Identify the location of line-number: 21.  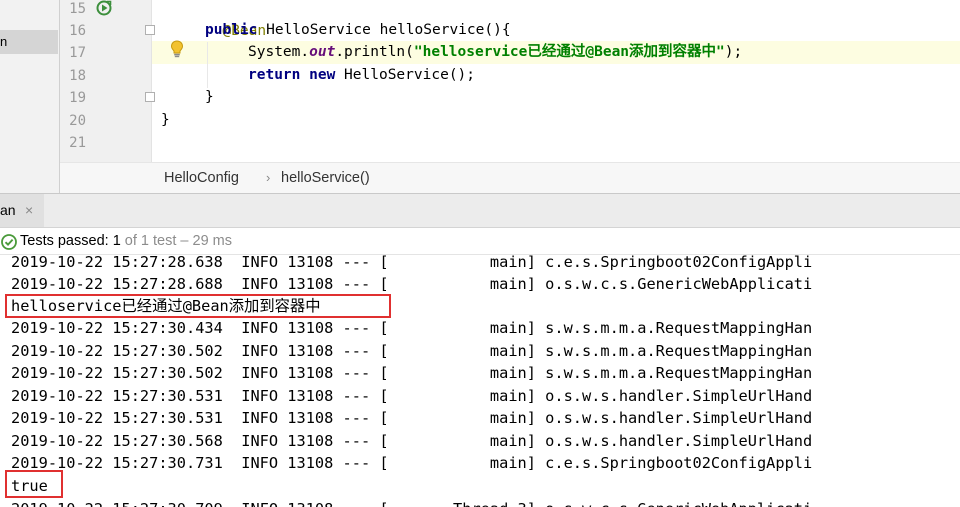
(77, 143).